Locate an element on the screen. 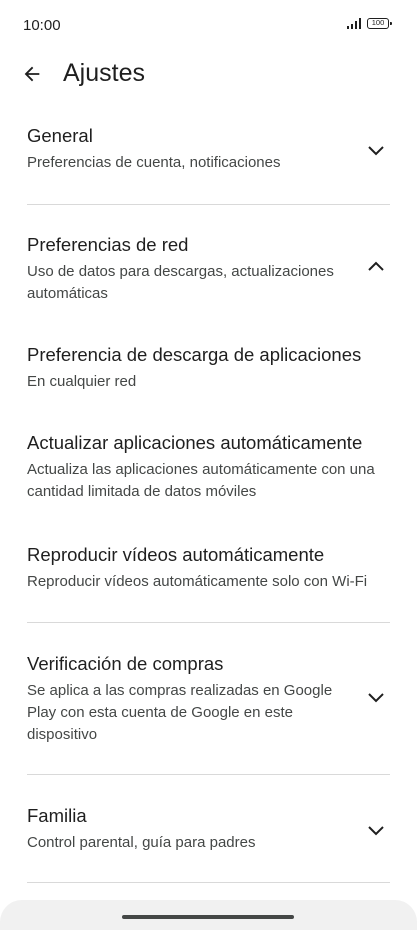  item-title: Reproducir vídeos automáticamente is located at coordinates (176, 554).